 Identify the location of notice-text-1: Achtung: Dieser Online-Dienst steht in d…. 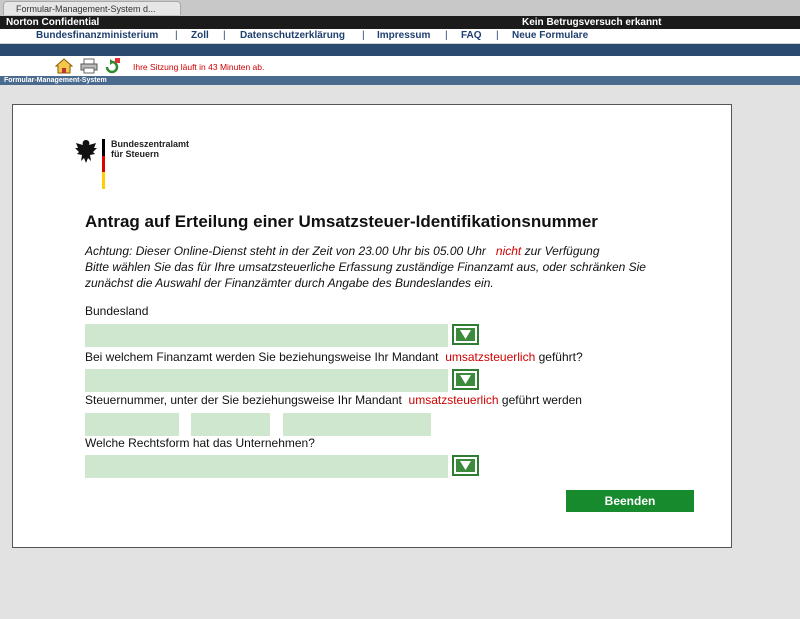
(285, 251).